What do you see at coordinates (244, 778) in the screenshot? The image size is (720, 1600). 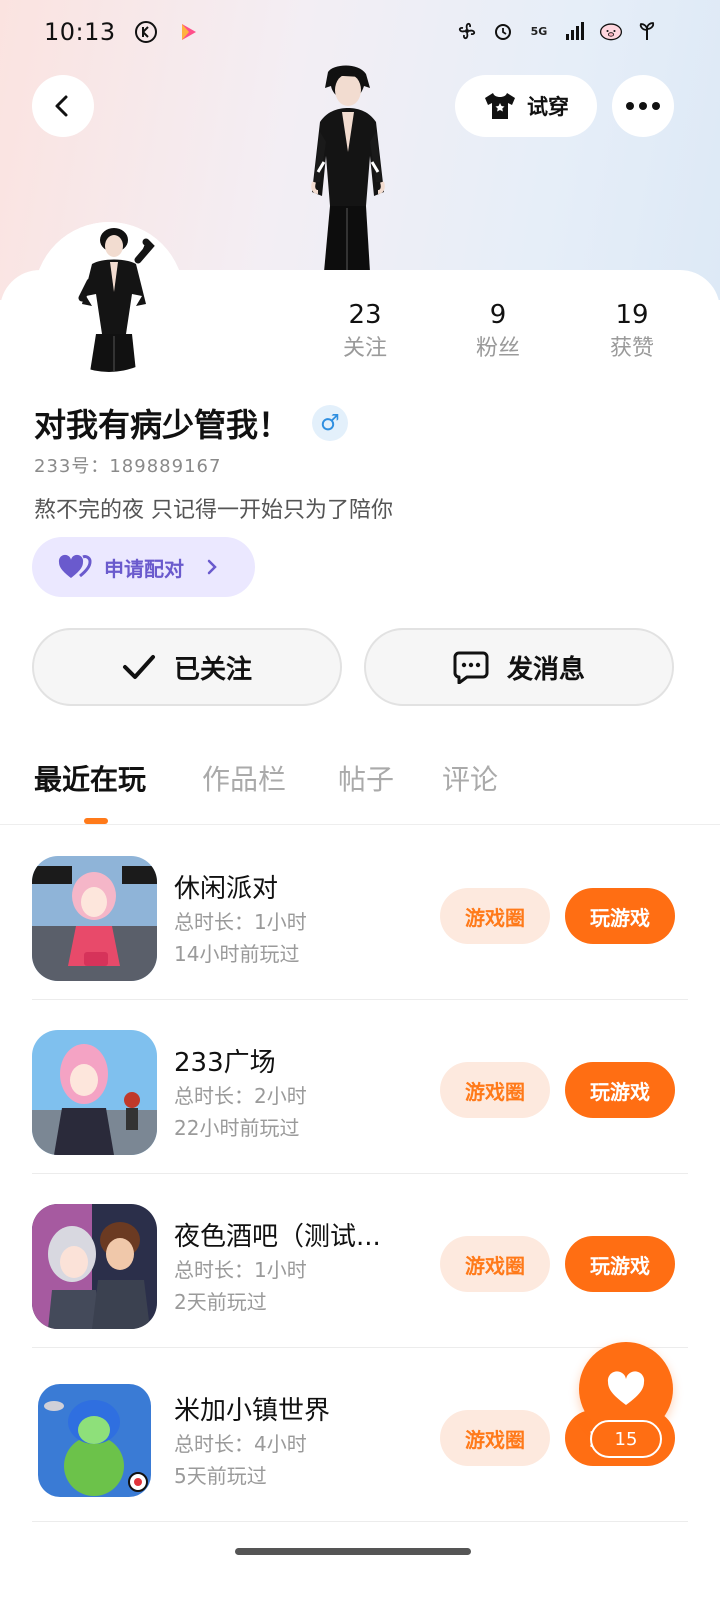 I see `tab-works: 作品栏` at bounding box center [244, 778].